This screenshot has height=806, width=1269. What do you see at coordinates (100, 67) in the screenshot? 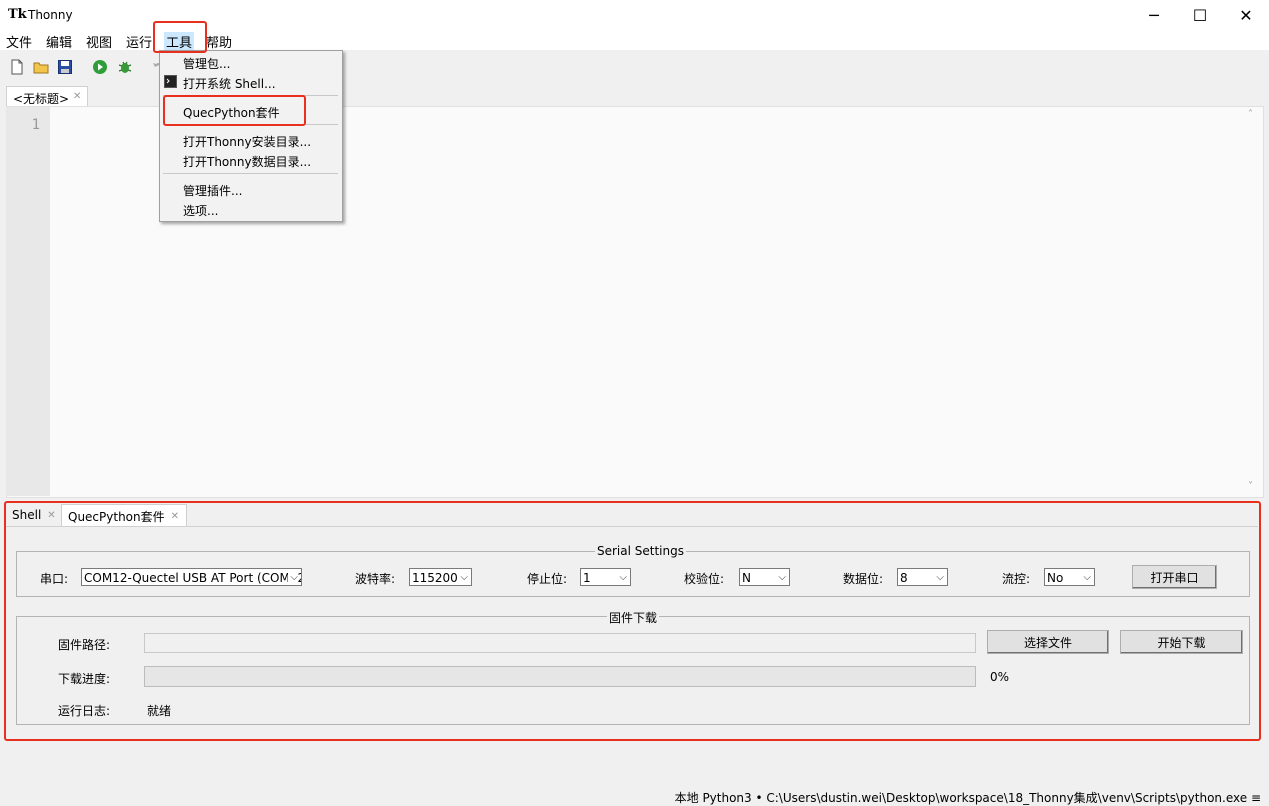
I see `run-icon` at bounding box center [100, 67].